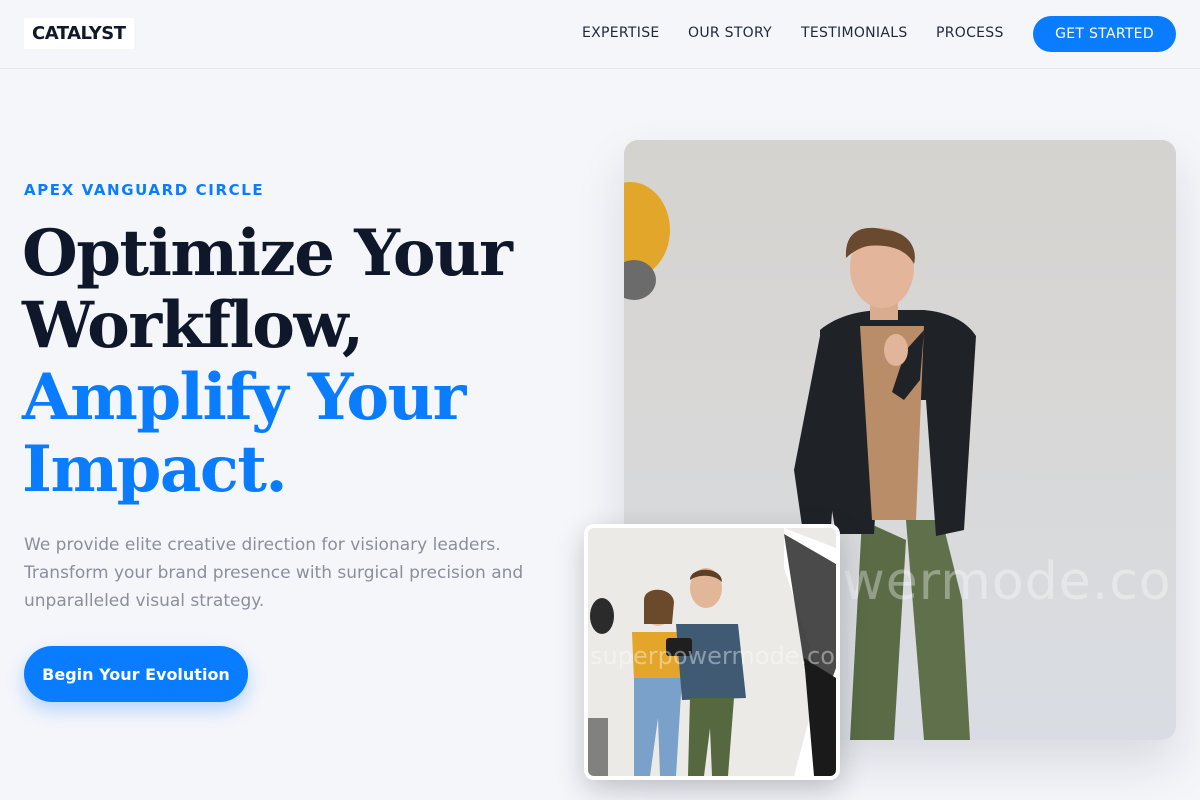  I want to click on inset-photo-studio: superpowermode.com, so click(712, 652).